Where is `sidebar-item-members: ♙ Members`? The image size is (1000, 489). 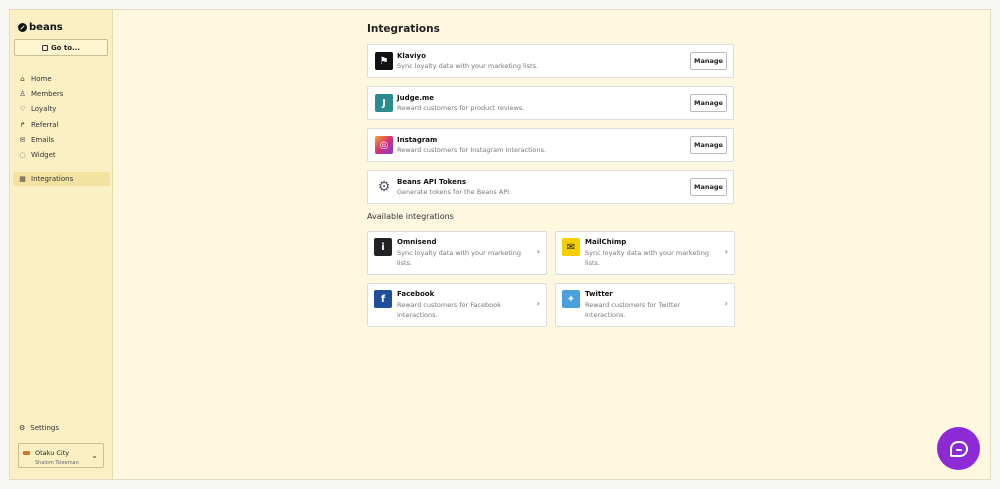
sidebar-item-members: ♙ Members is located at coordinates (61, 93).